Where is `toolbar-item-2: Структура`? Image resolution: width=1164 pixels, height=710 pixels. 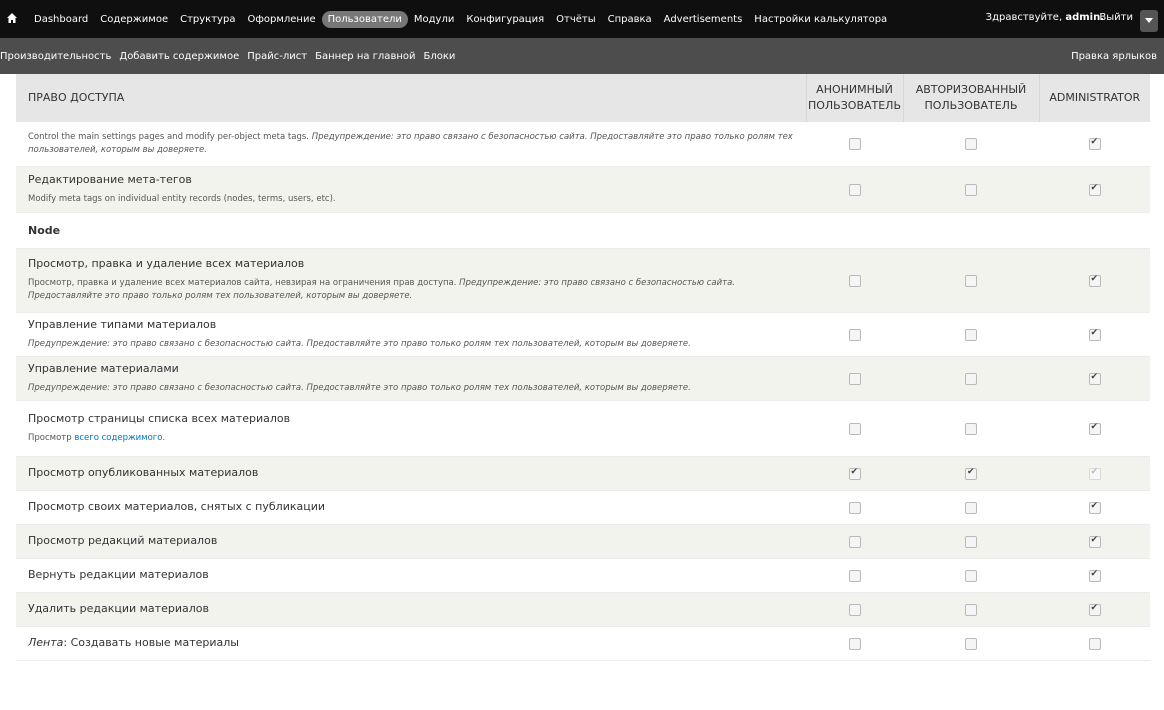 toolbar-item-2: Структура is located at coordinates (207, 19).